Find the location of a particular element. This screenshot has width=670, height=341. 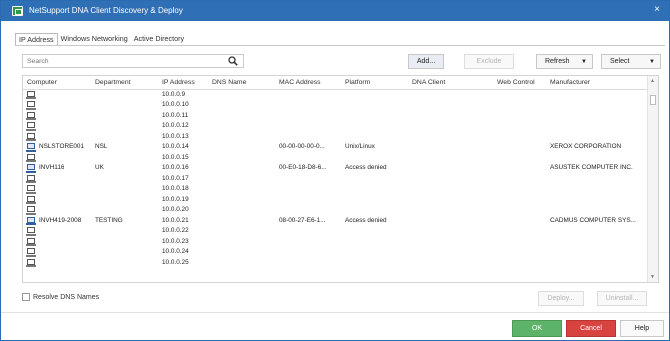

footer-divider is located at coordinates (335, 312).